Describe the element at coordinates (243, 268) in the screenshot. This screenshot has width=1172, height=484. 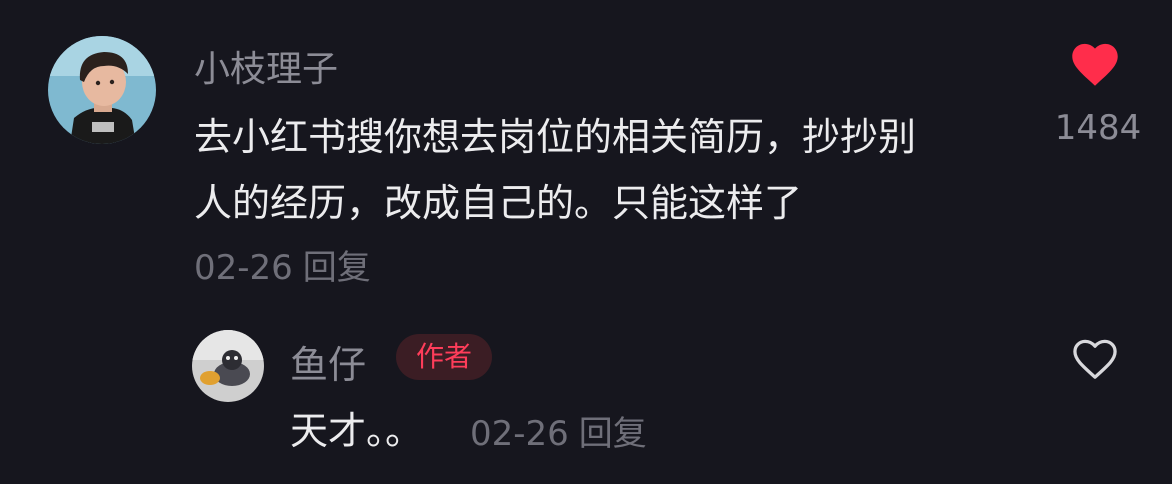
I see `comment-date: 02-26` at that location.